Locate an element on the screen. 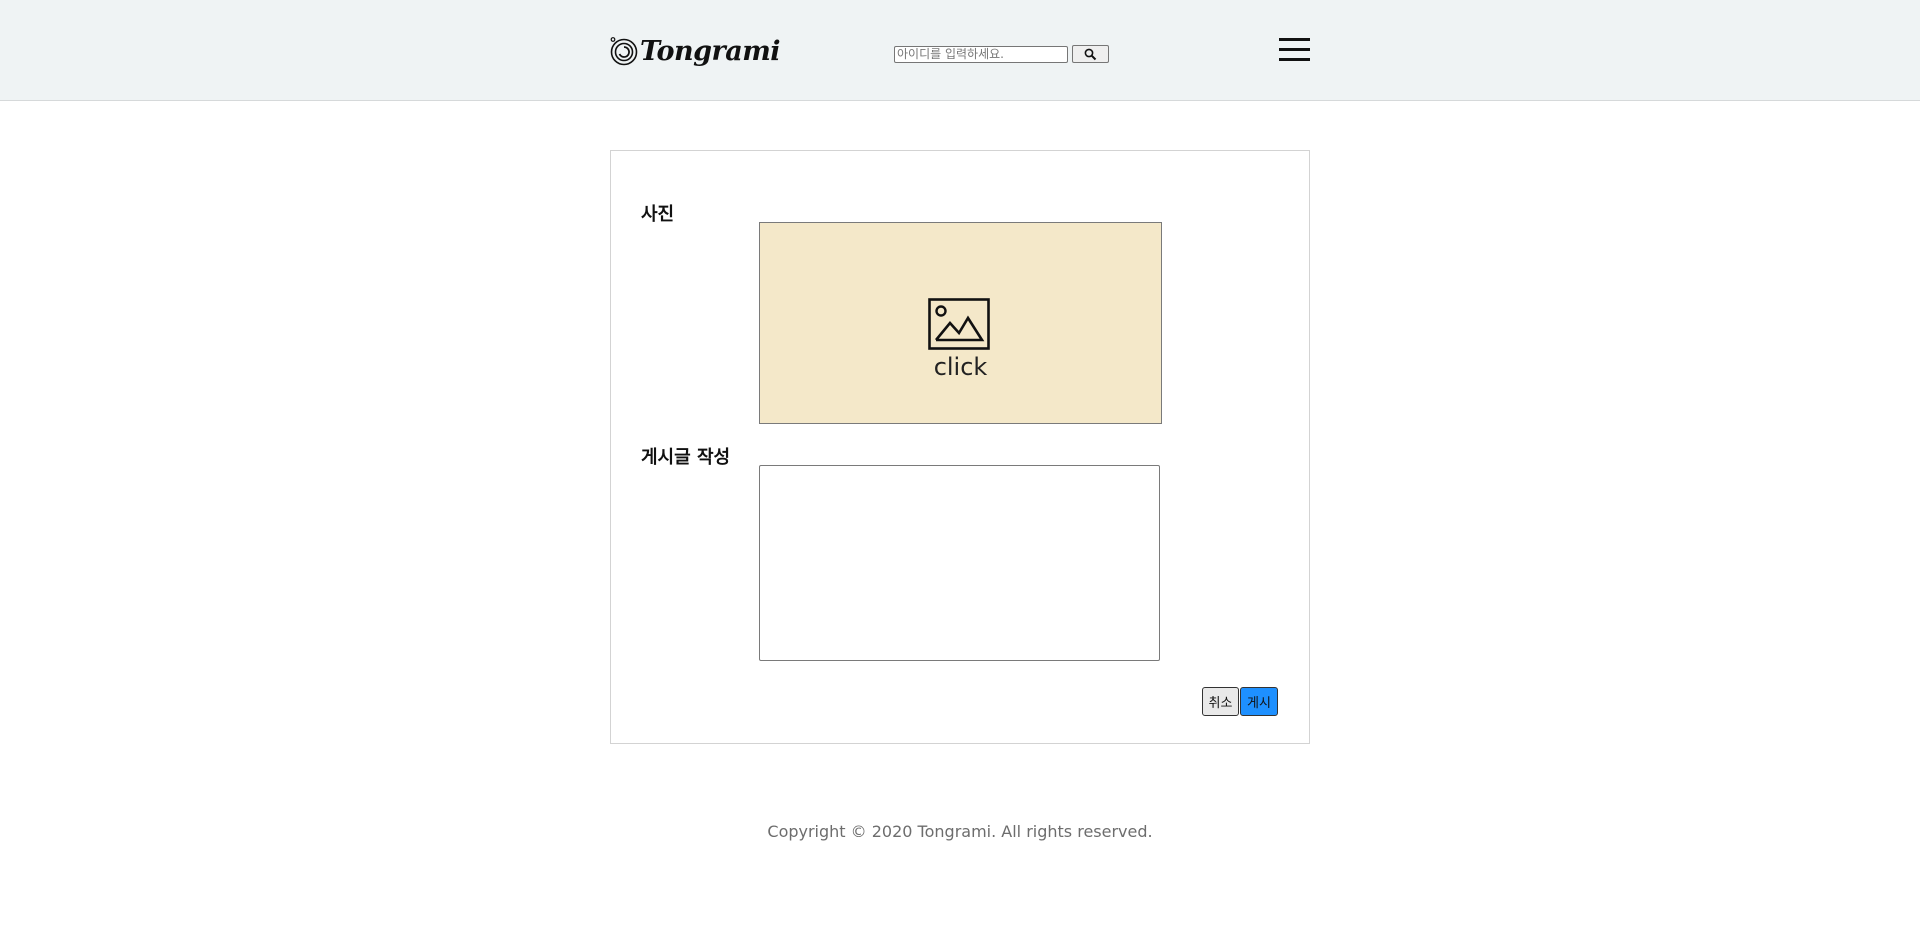  search-icon is located at coordinates (1090, 54).